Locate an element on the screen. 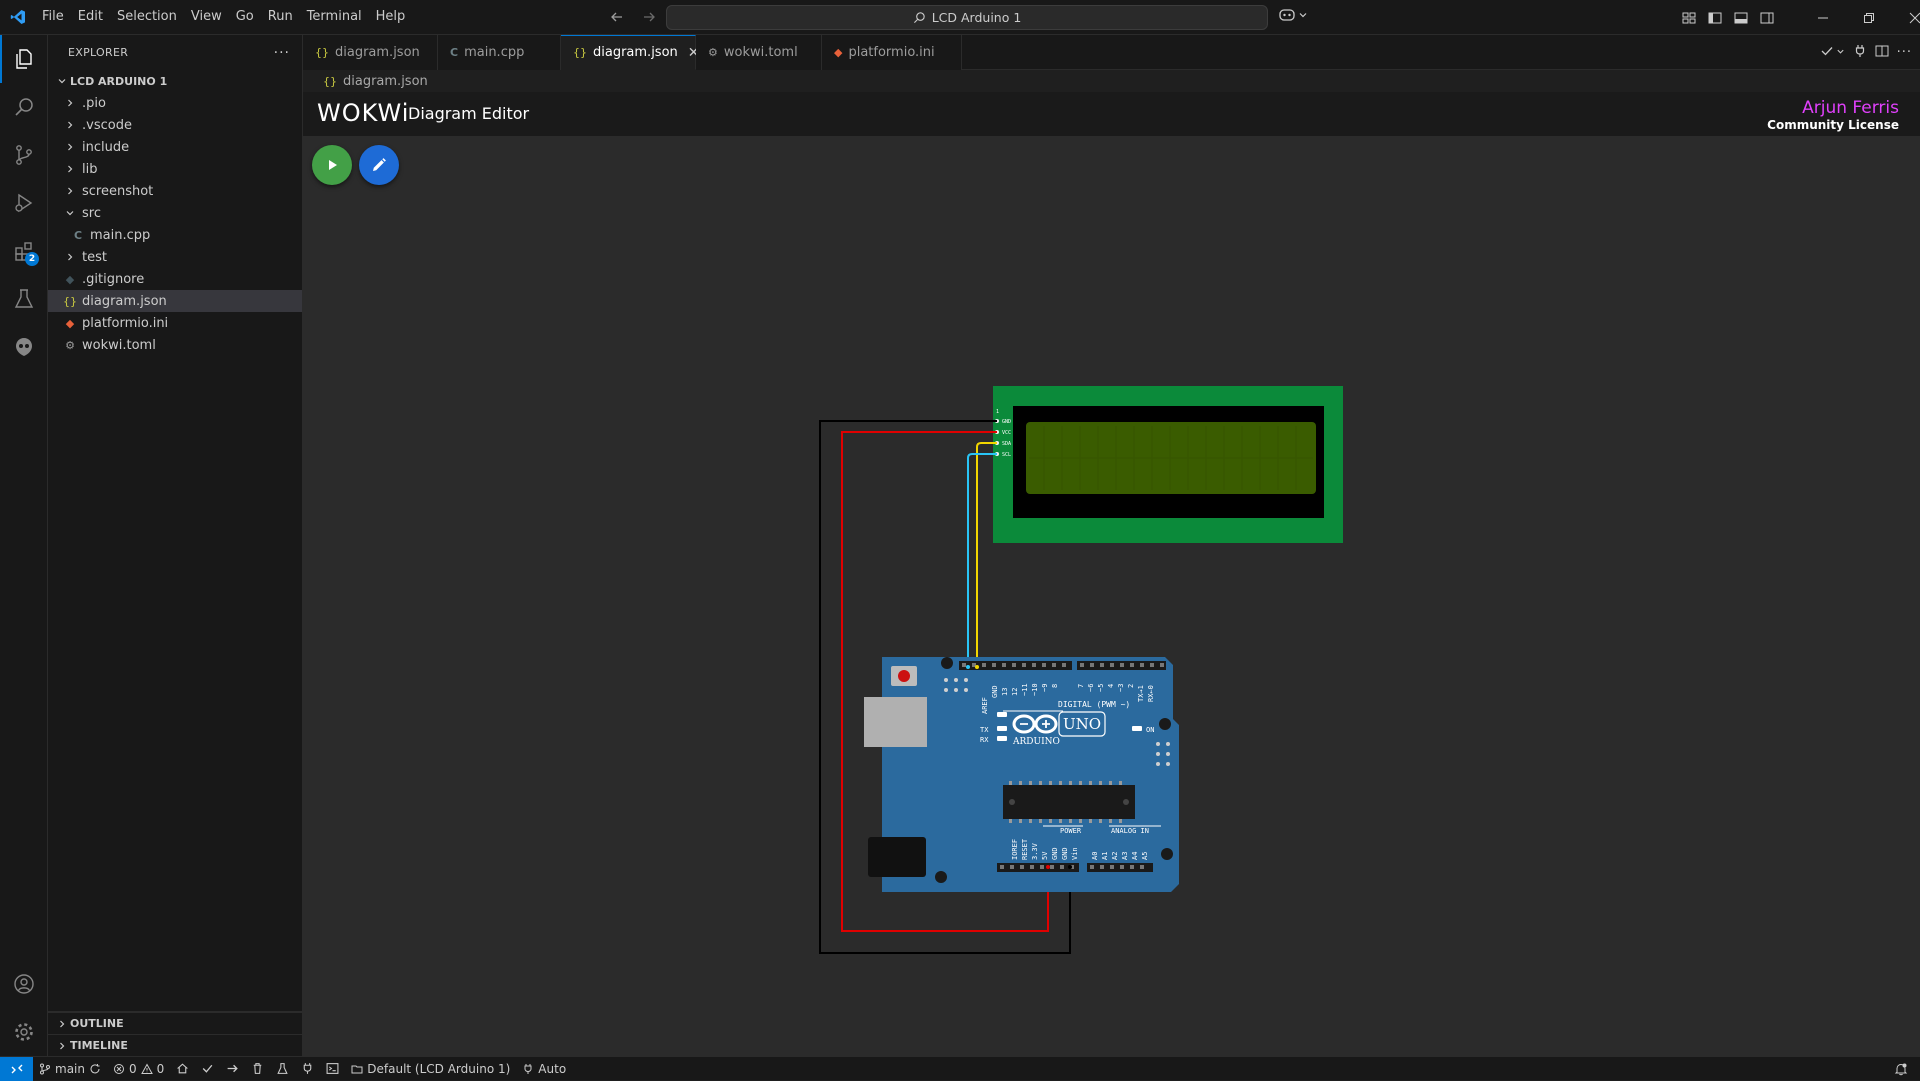  breadcrumb-item: diagram.json is located at coordinates (385, 81).